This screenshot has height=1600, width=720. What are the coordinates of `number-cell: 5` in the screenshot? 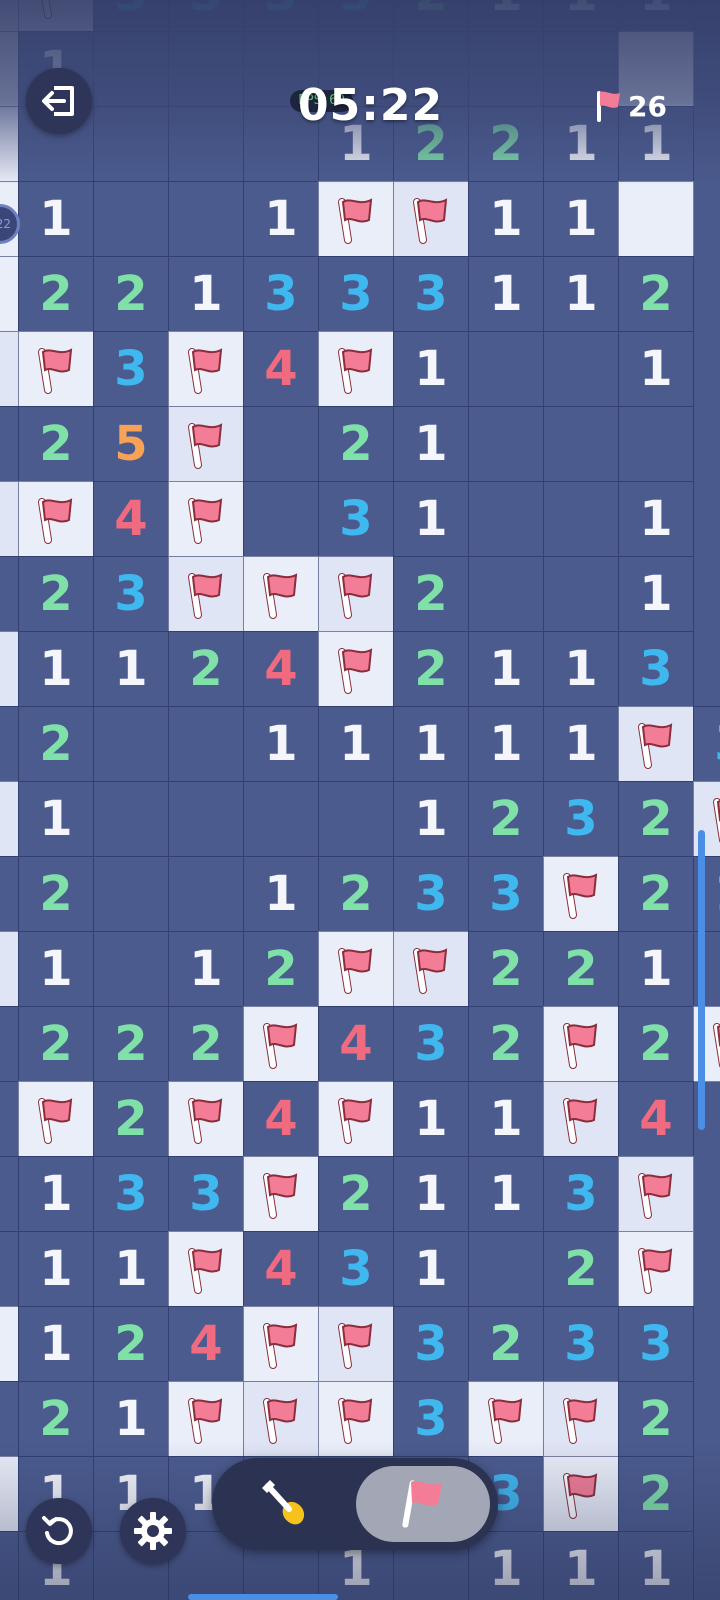 It's located at (131, 444).